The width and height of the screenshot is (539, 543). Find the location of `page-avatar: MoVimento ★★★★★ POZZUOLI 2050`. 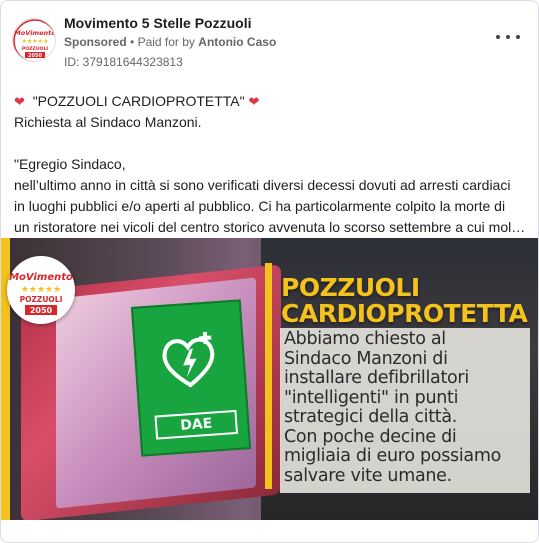

page-avatar: MoVimento ★★★★★ POZZUOLI 2050 is located at coordinates (34, 40).